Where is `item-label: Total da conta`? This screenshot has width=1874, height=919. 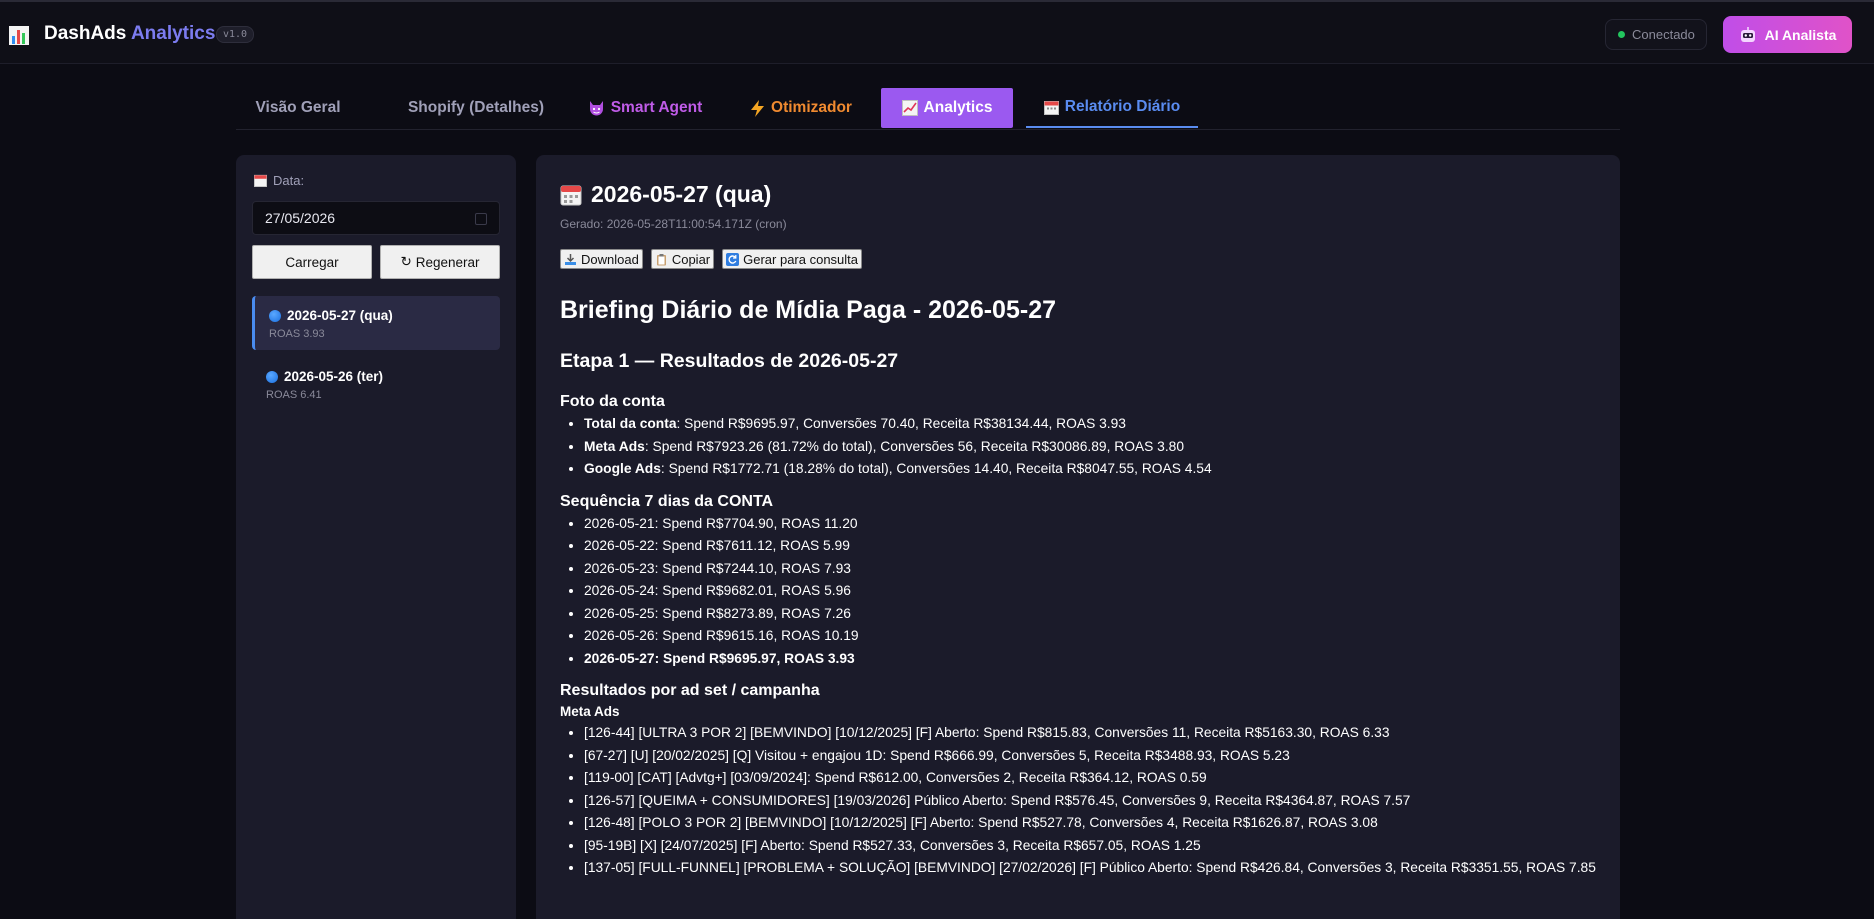 item-label: Total da conta is located at coordinates (630, 423).